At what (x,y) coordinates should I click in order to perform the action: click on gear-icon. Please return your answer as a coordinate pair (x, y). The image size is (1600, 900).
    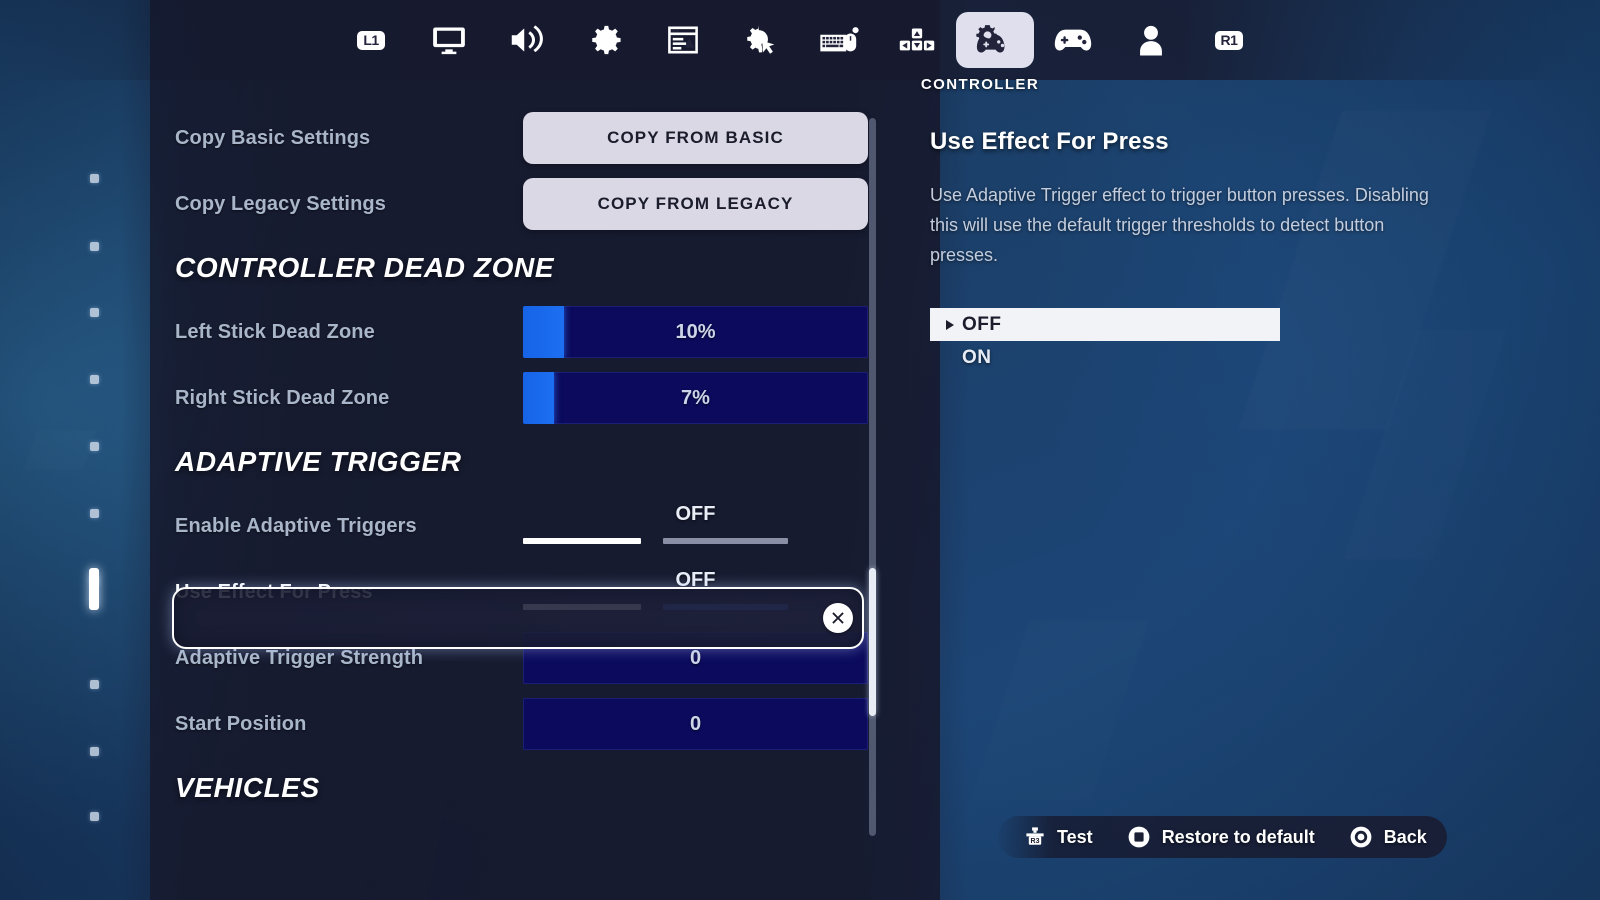
    Looking at the image, I should click on (606, 40).